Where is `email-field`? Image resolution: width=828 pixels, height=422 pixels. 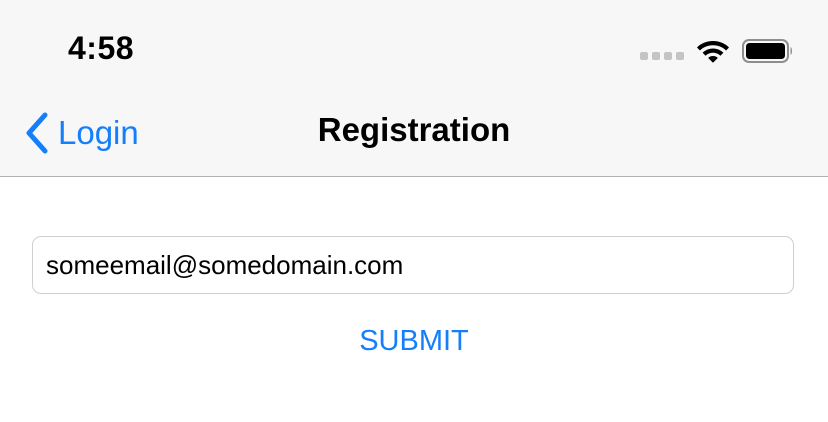 email-field is located at coordinates (413, 265).